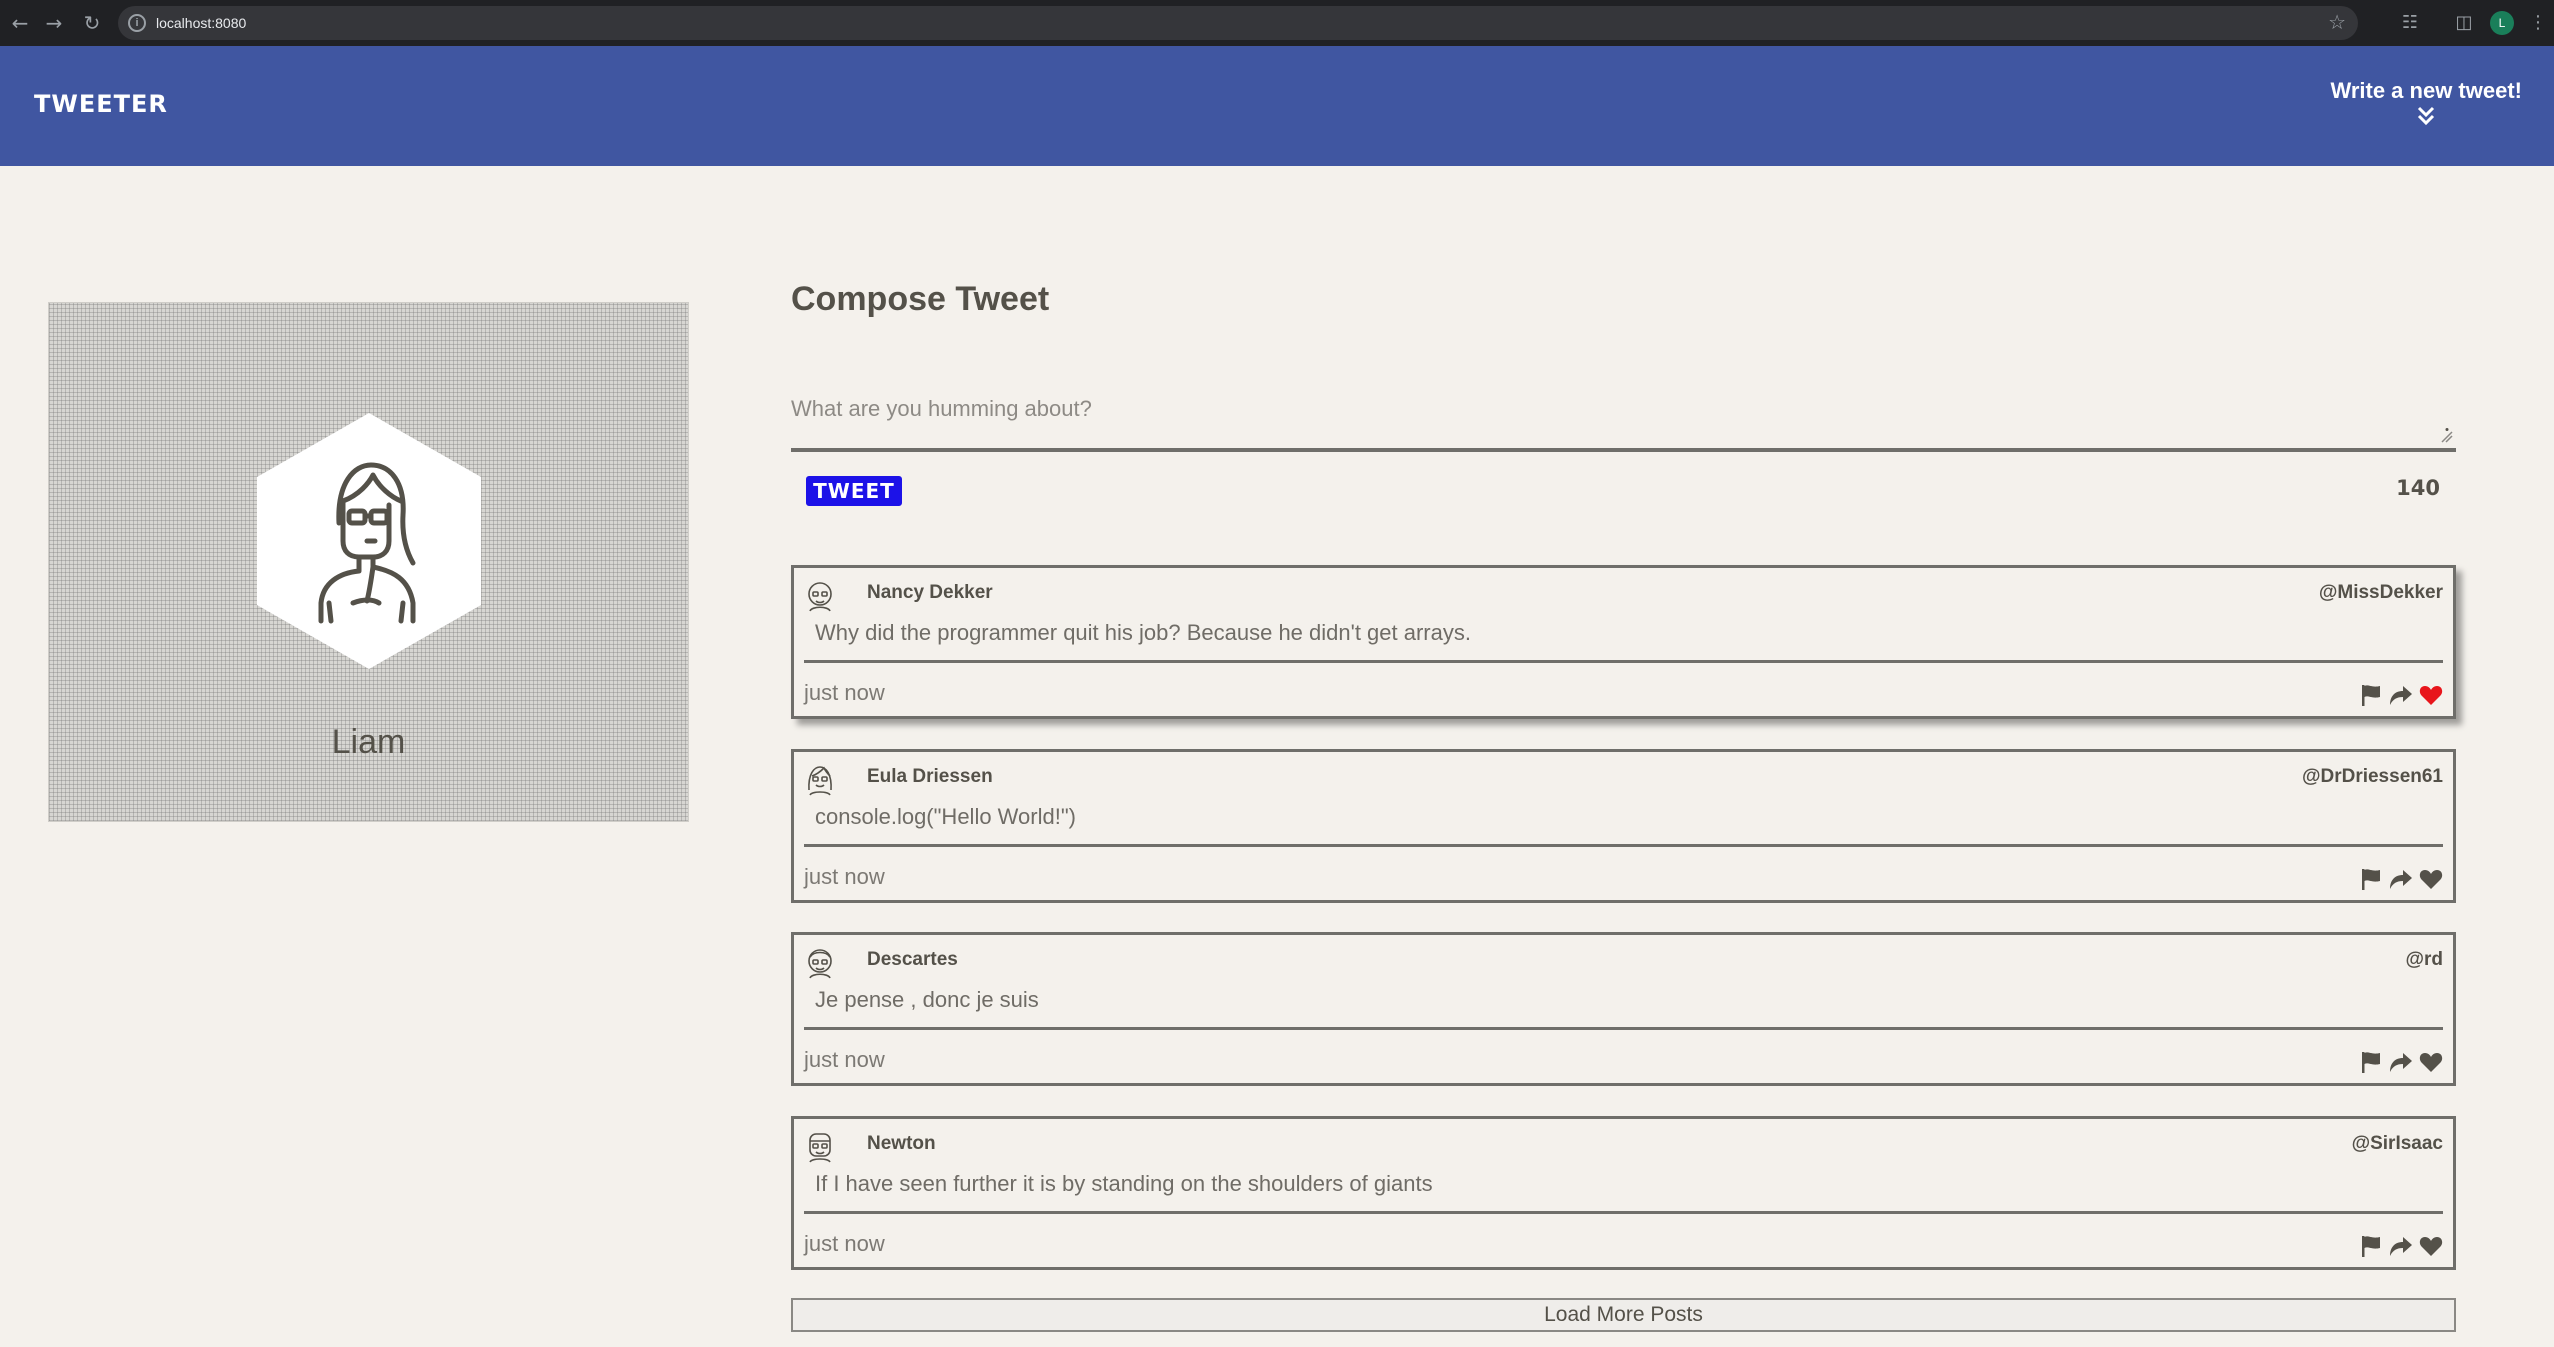 The height and width of the screenshot is (1347, 2554). What do you see at coordinates (2337, 22) in the screenshot?
I see `bookmark-star-icon: ☆` at bounding box center [2337, 22].